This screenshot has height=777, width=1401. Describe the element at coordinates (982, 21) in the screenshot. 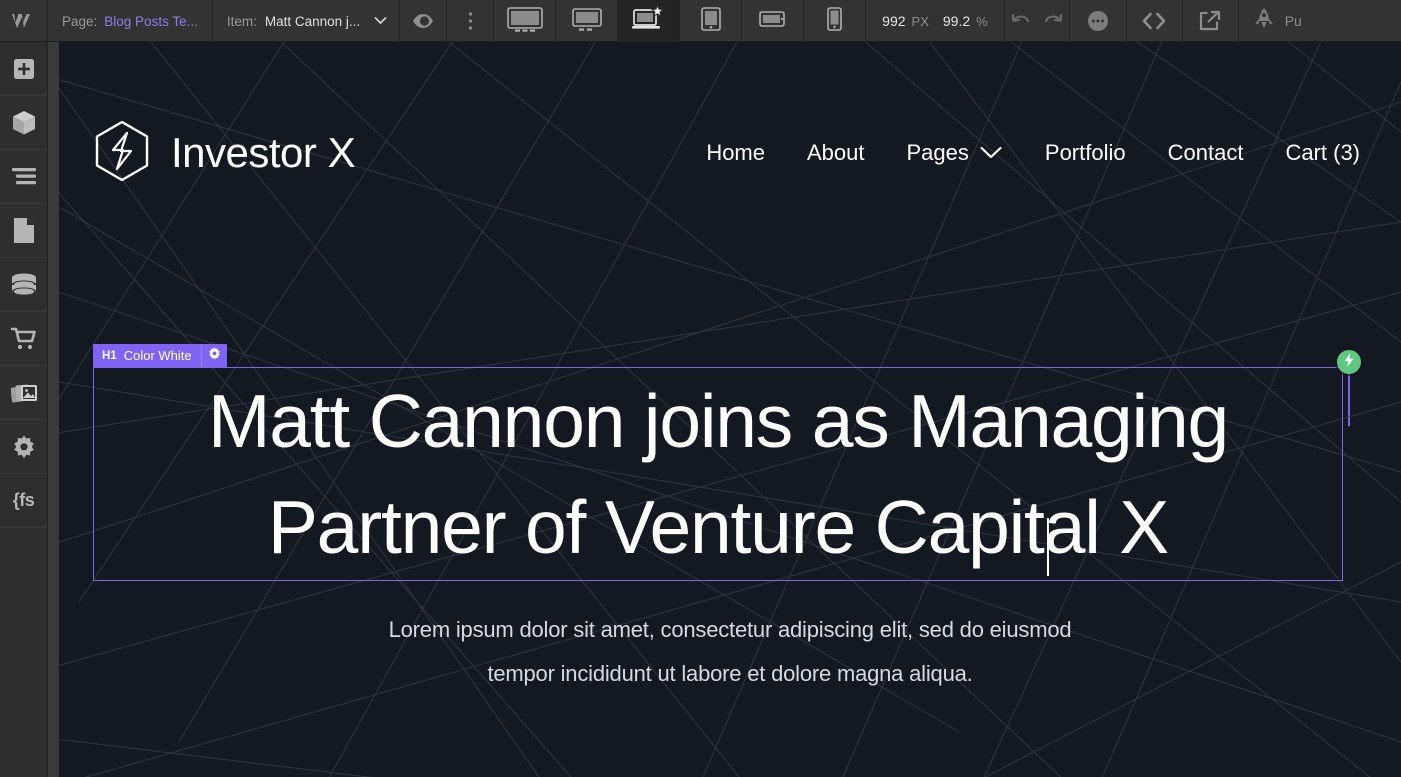

I see `zoom-unit: %` at that location.